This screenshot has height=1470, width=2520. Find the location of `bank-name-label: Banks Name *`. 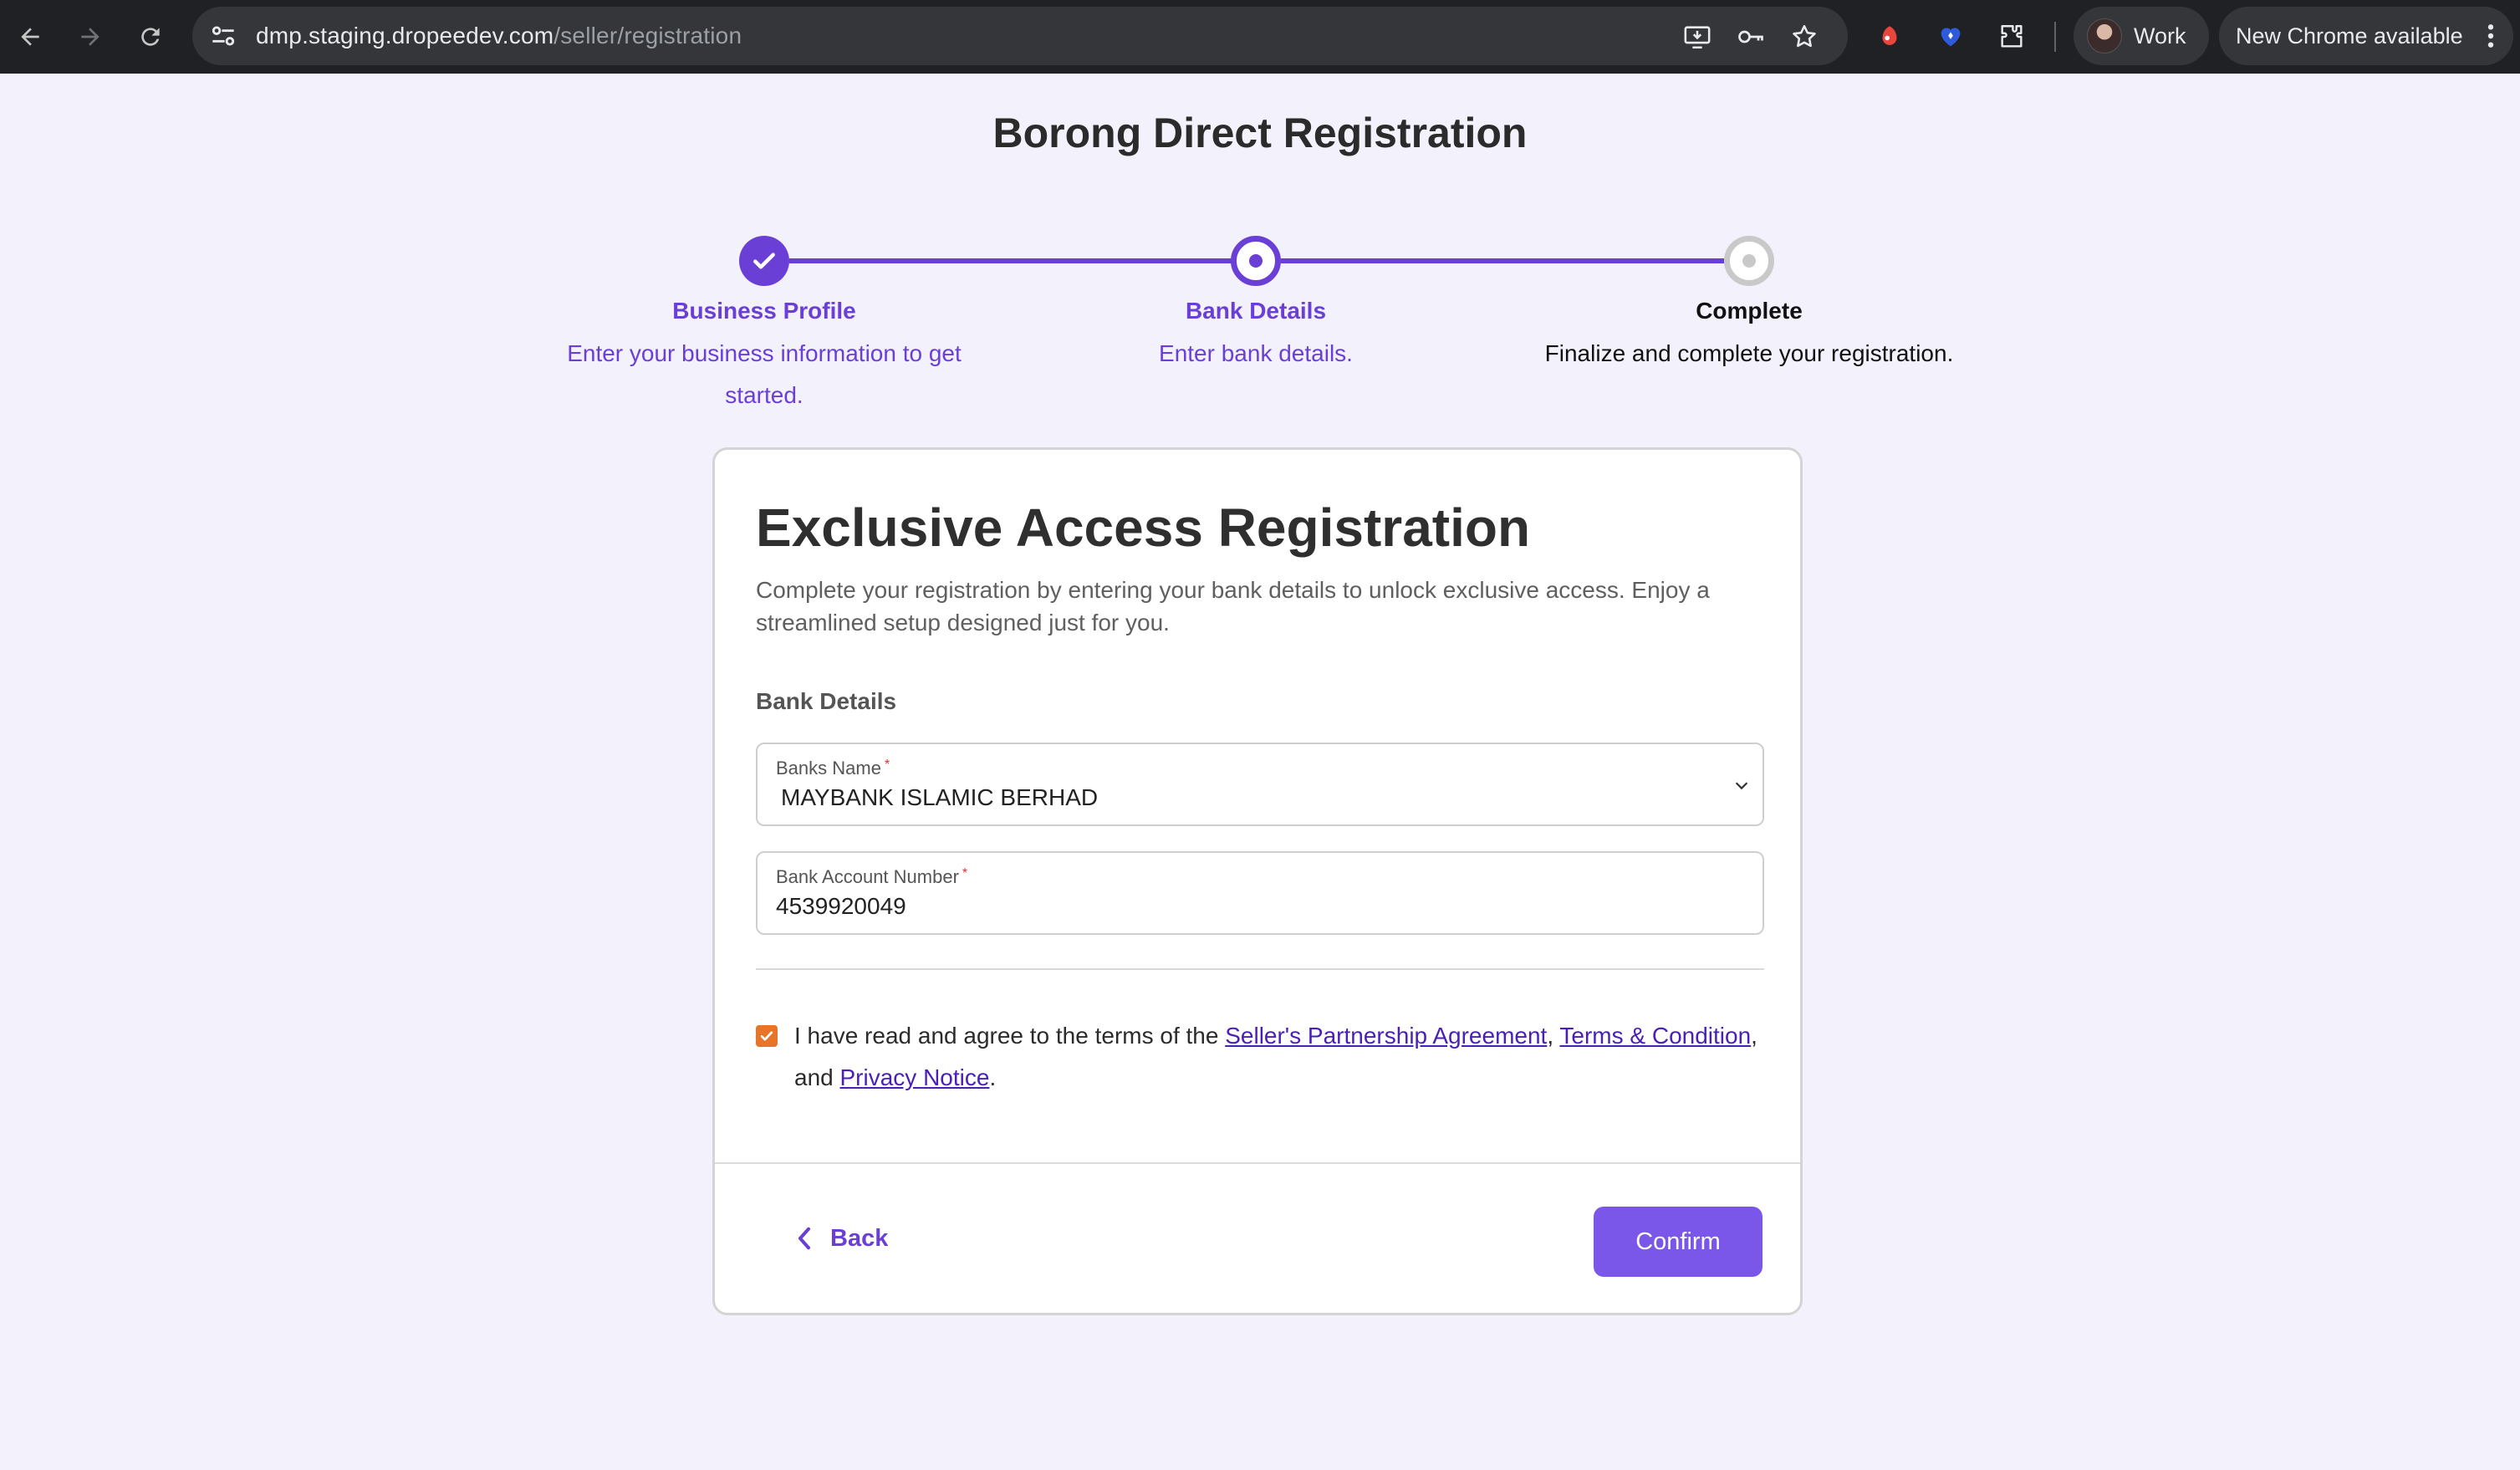

bank-name-label: Banks Name * is located at coordinates (833, 768).